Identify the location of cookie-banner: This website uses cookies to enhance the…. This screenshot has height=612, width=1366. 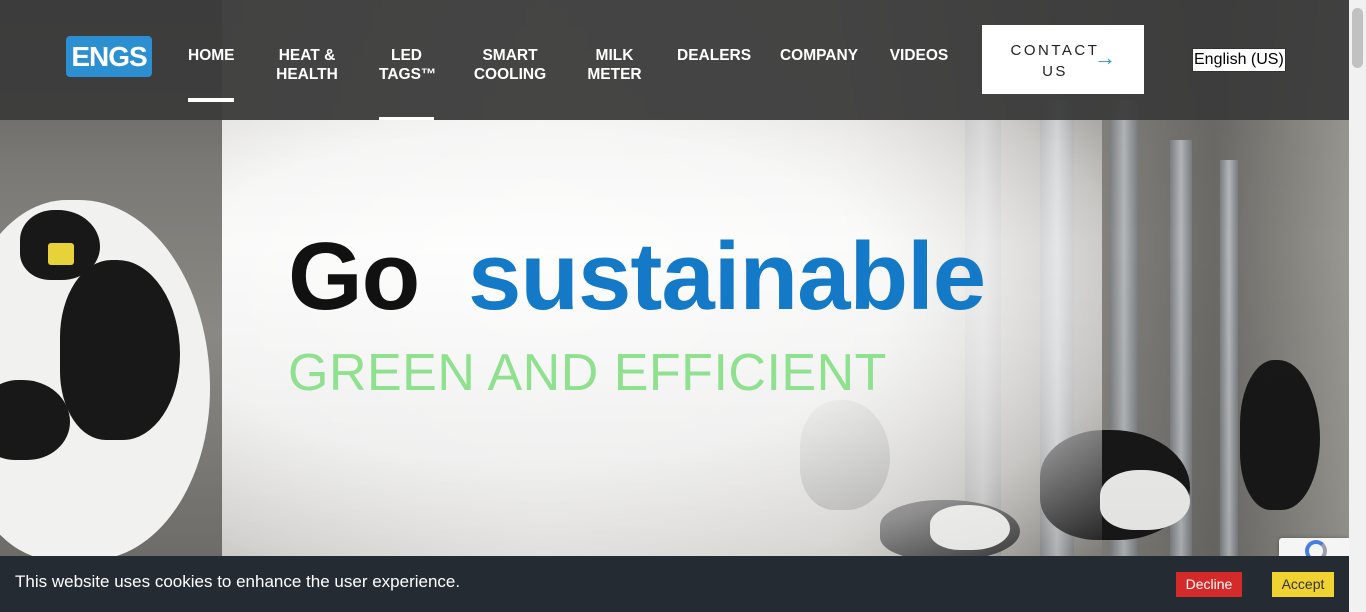
(674, 584).